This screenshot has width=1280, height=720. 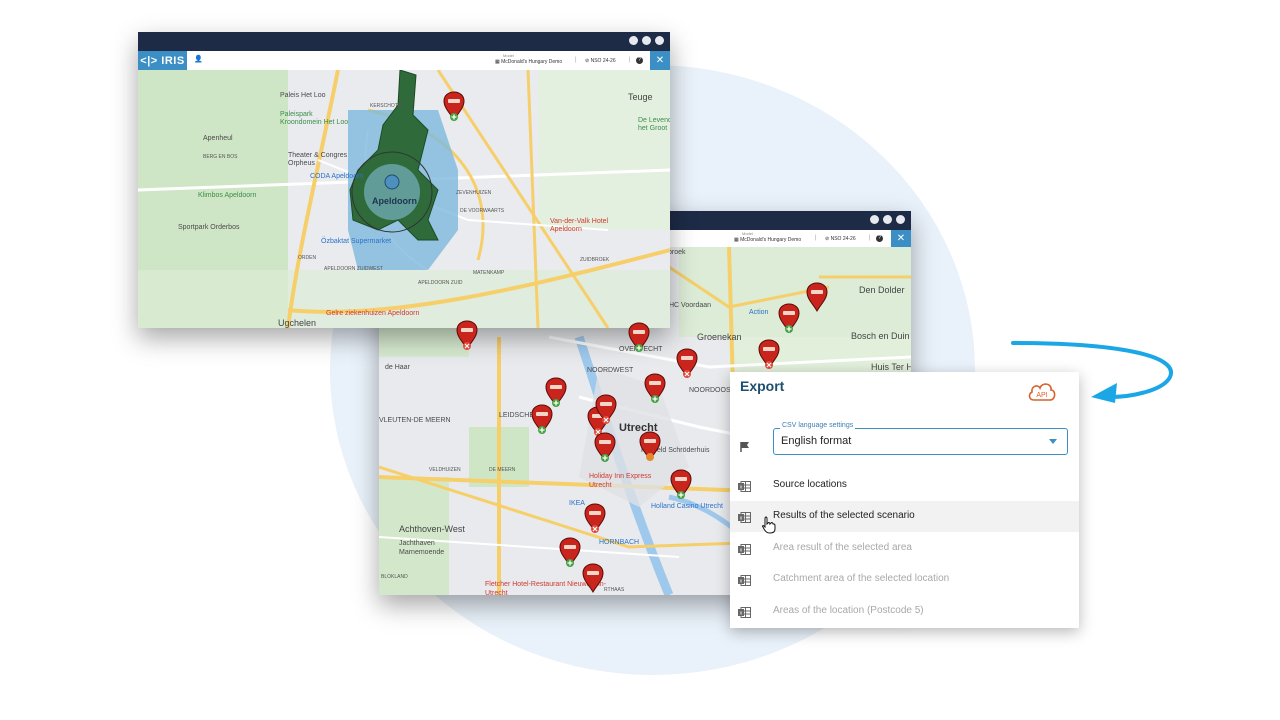 I want to click on export-title: Export, so click(x=762, y=386).